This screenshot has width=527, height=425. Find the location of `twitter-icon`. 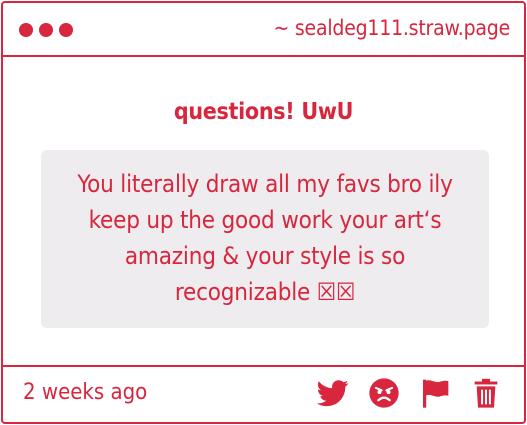

twitter-icon is located at coordinates (333, 393).